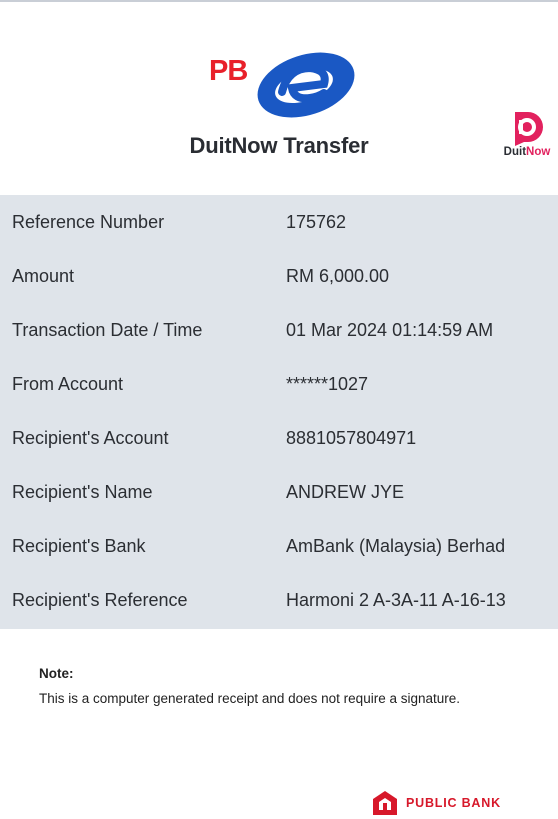 This screenshot has width=558, height=819. Describe the element at coordinates (390, 330) in the screenshot. I see `detail-value: 01 Mar 2024 01:14:59 AM` at that location.